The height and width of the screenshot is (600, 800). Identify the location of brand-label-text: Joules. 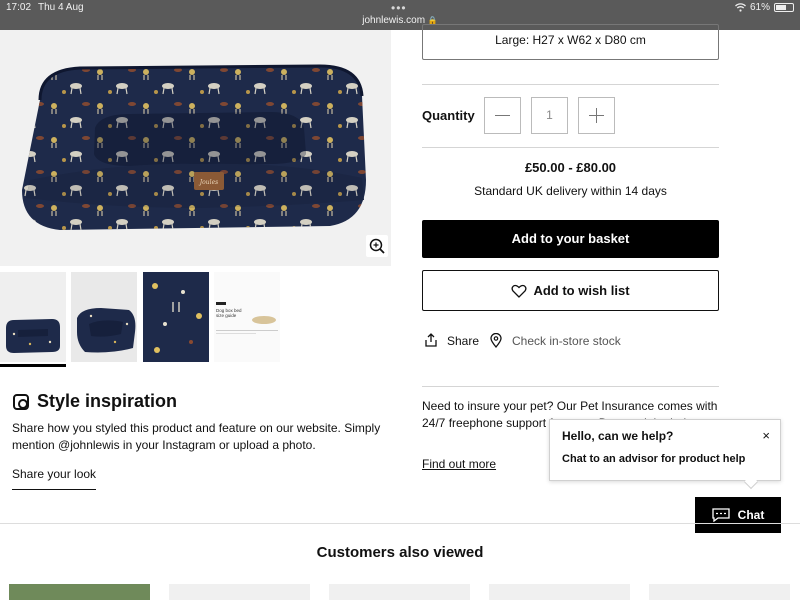
(208, 182).